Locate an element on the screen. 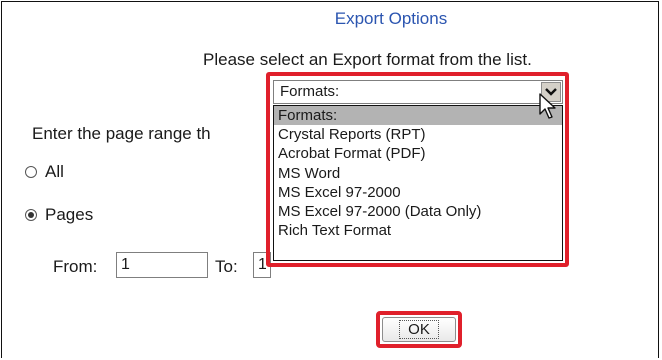 Image resolution: width=662 pixels, height=360 pixels. radio-pages is located at coordinates (31, 215).